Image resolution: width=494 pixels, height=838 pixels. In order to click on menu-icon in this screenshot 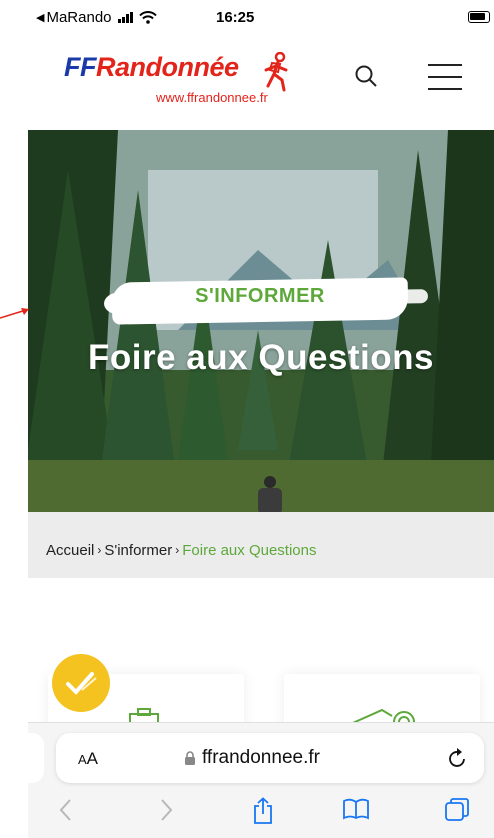, I will do `click(445, 77)`.